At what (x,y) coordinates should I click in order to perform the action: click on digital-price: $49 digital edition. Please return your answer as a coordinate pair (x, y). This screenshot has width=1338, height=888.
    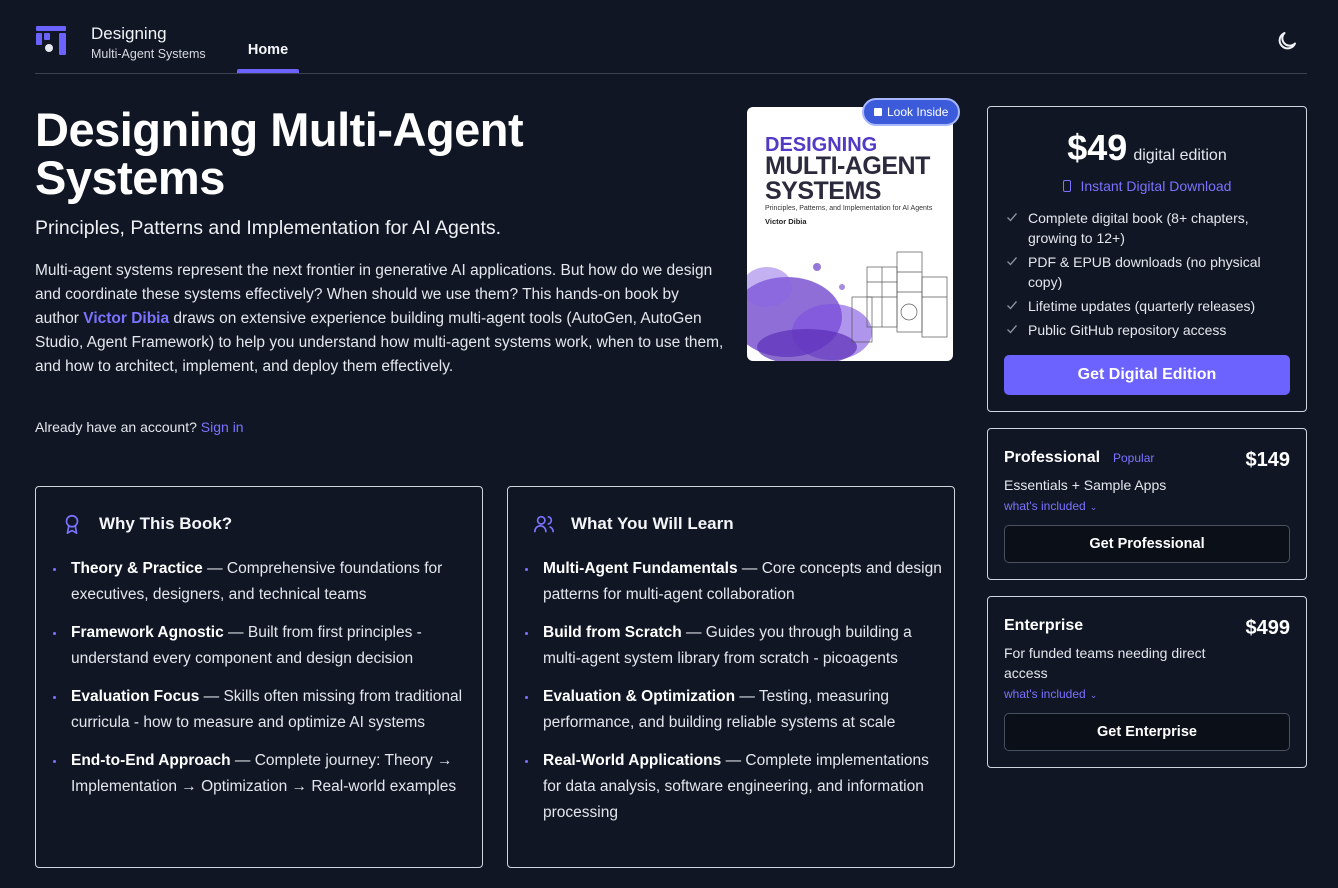
    Looking at the image, I should click on (1147, 148).